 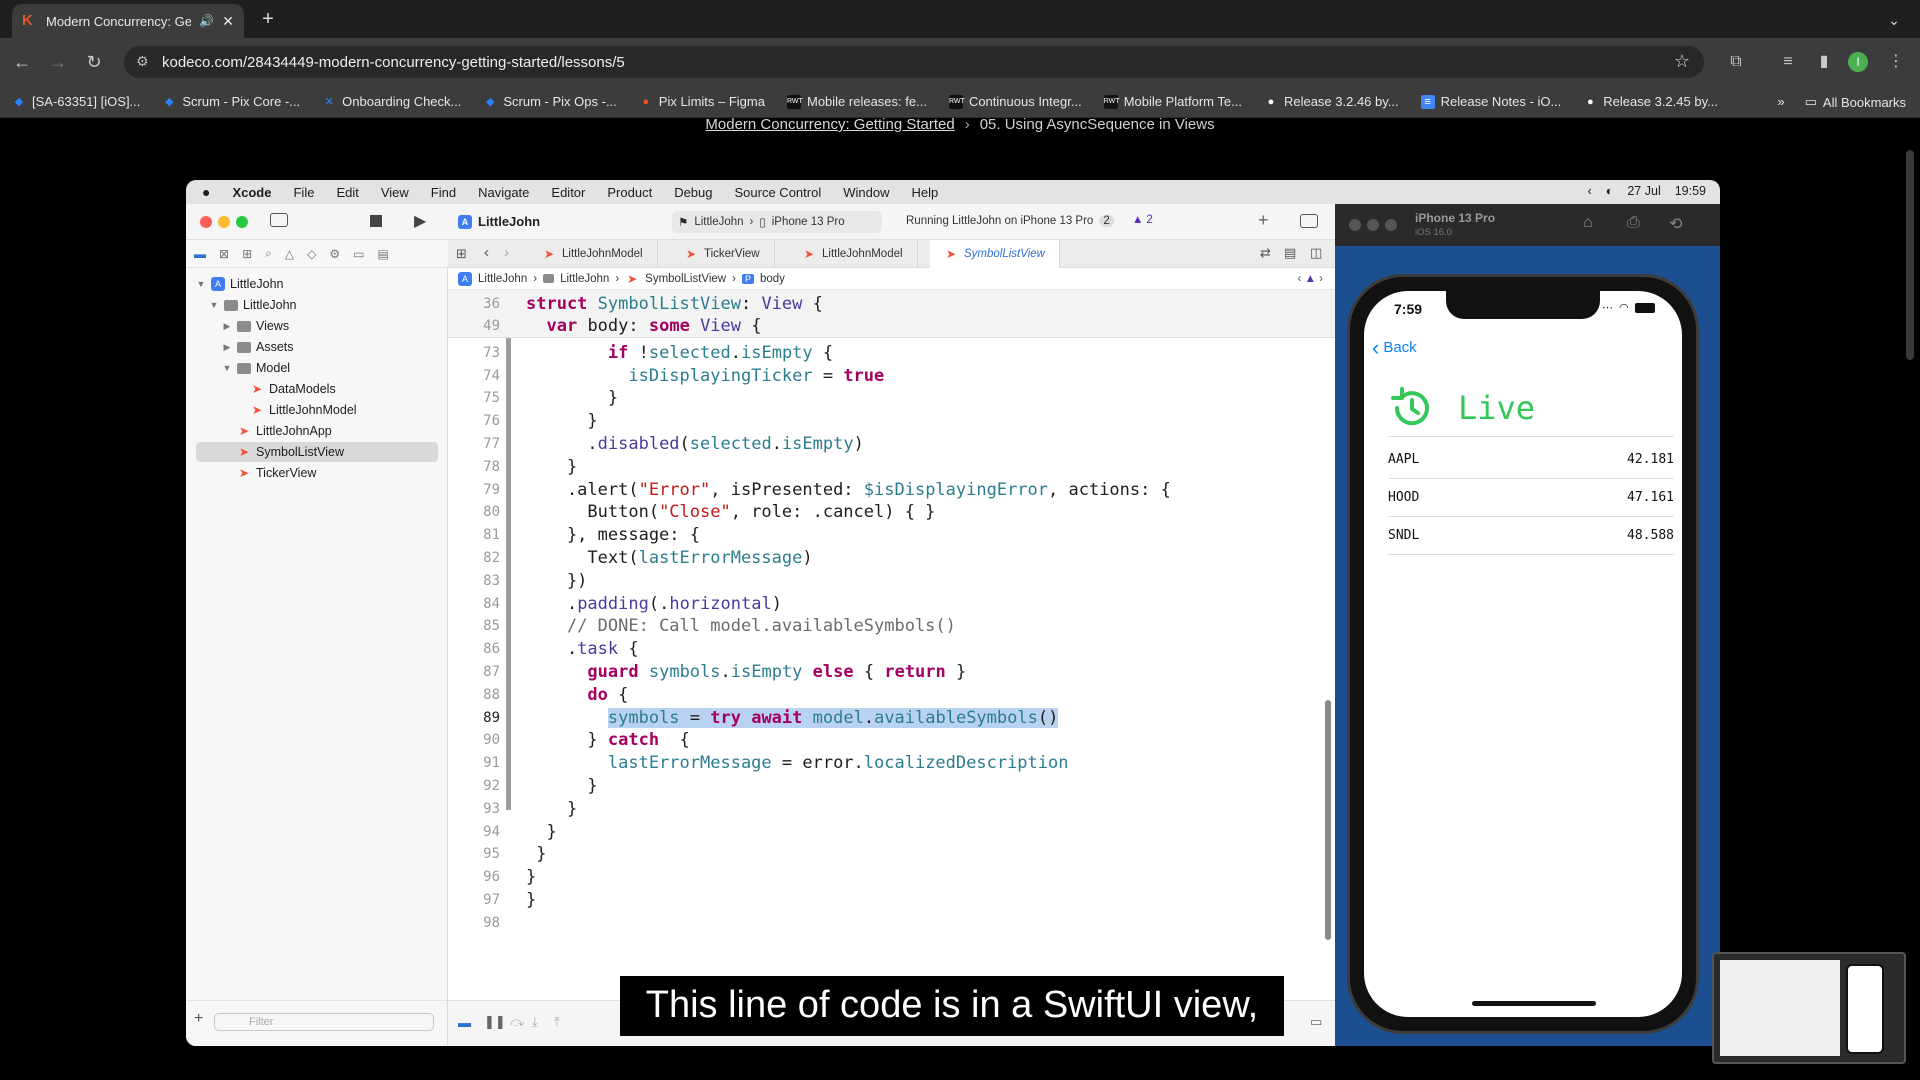 I want to click on warning-indicator: ▲ 2, so click(x=1142, y=220).